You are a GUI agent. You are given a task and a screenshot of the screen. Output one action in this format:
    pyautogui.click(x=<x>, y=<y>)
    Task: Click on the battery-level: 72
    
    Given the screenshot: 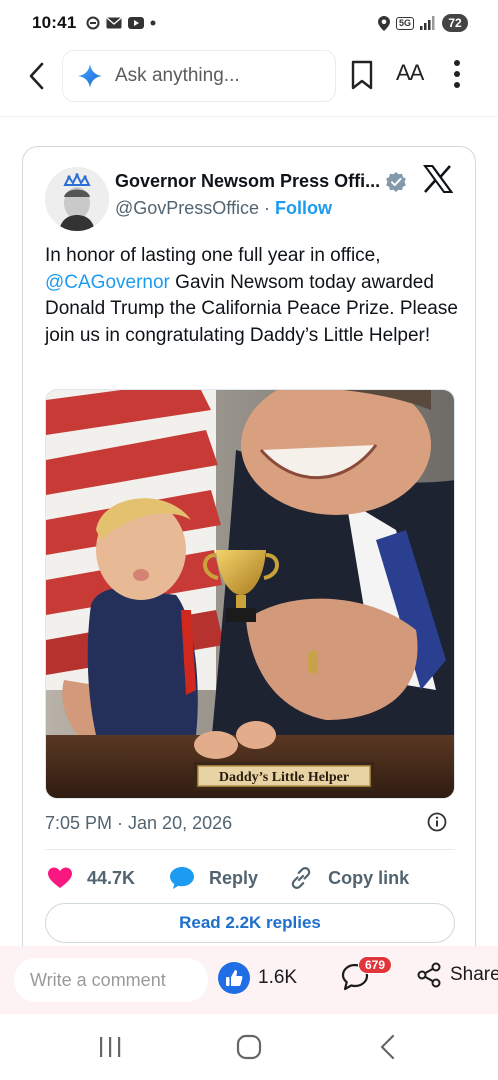 What is the action you would take?
    pyautogui.click(x=455, y=23)
    